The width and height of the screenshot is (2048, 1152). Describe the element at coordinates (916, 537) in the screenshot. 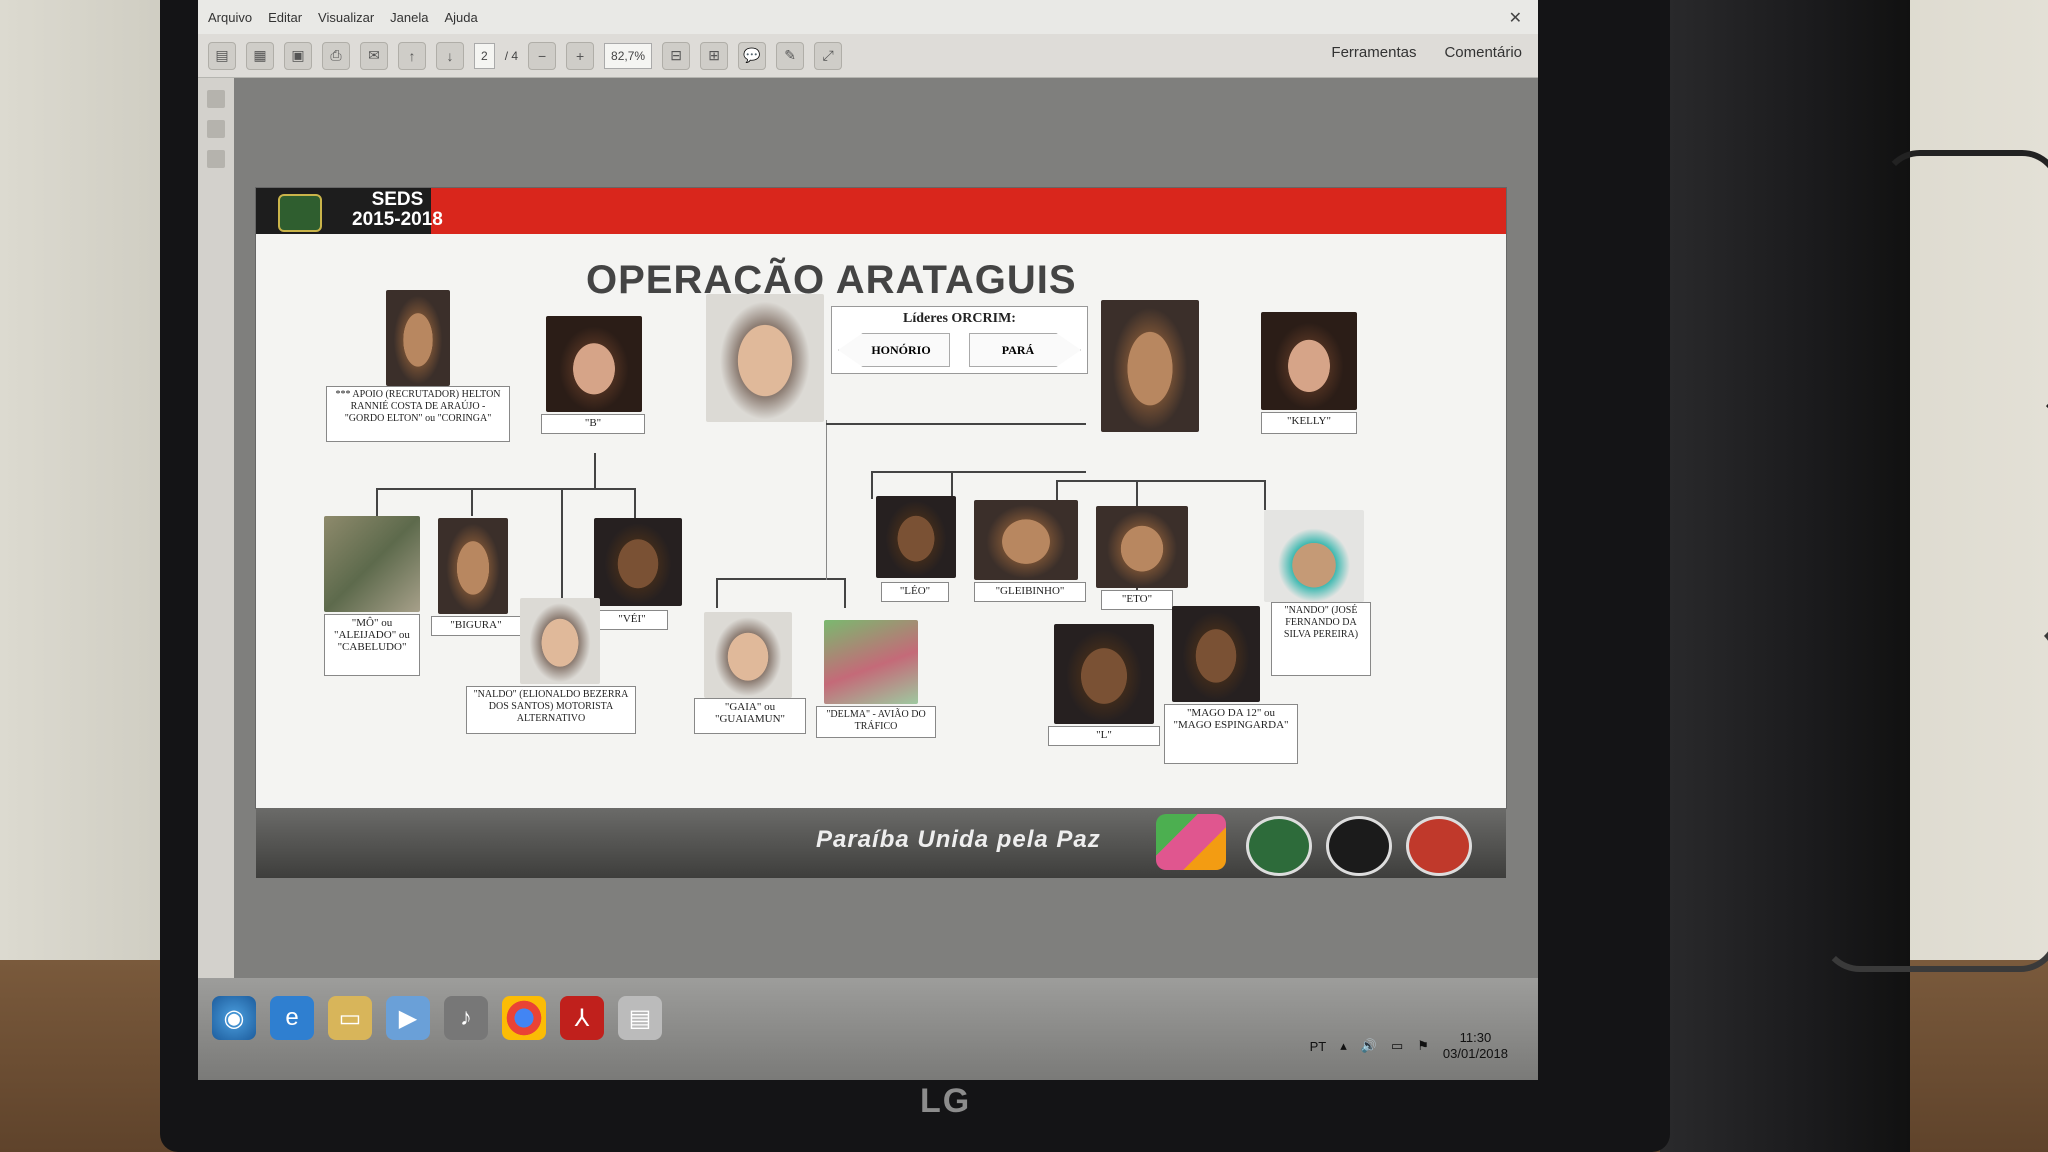

I see `photo-leo` at that location.